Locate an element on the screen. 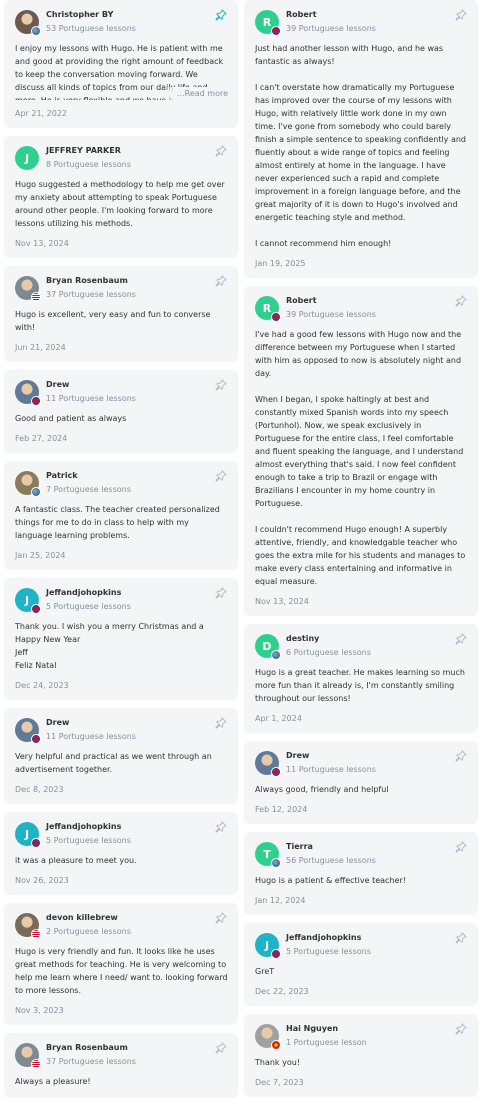 The height and width of the screenshot is (1098, 480). review-header: Bryan Rosenbaum 37 Portuguese lessons is located at coordinates (121, 1055).